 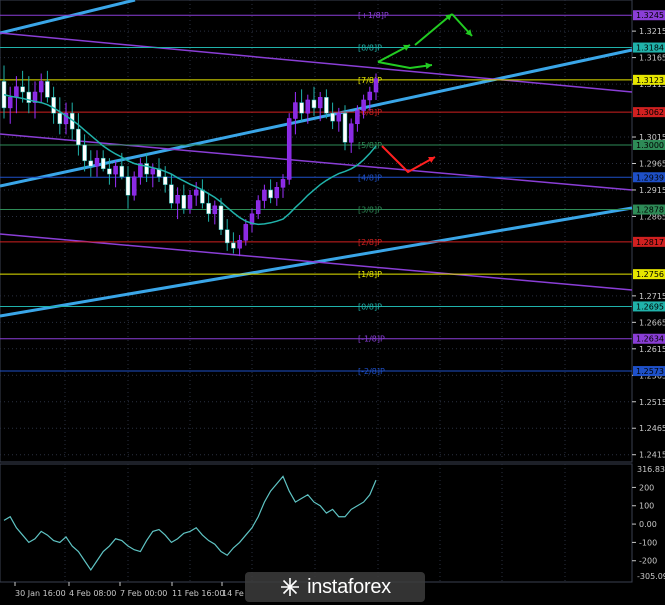 I want to click on logo-icon, so click(x=290, y=587).